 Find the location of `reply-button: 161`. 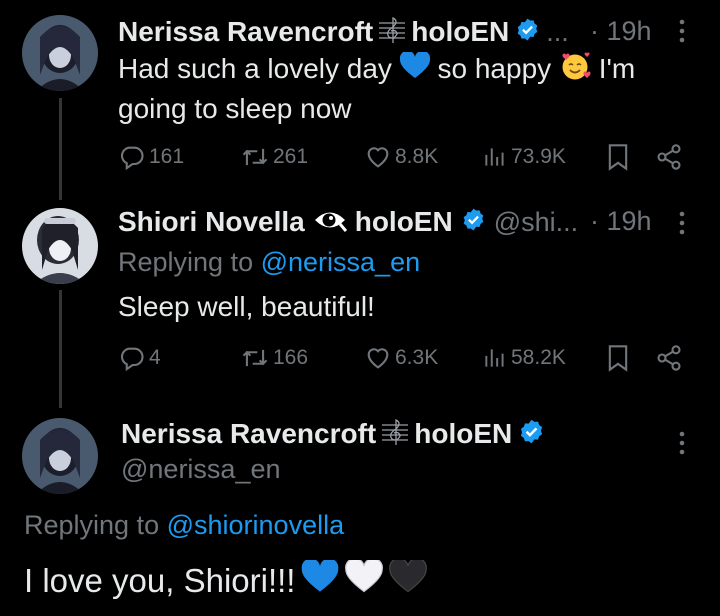

reply-button: 161 is located at coordinates (151, 157).